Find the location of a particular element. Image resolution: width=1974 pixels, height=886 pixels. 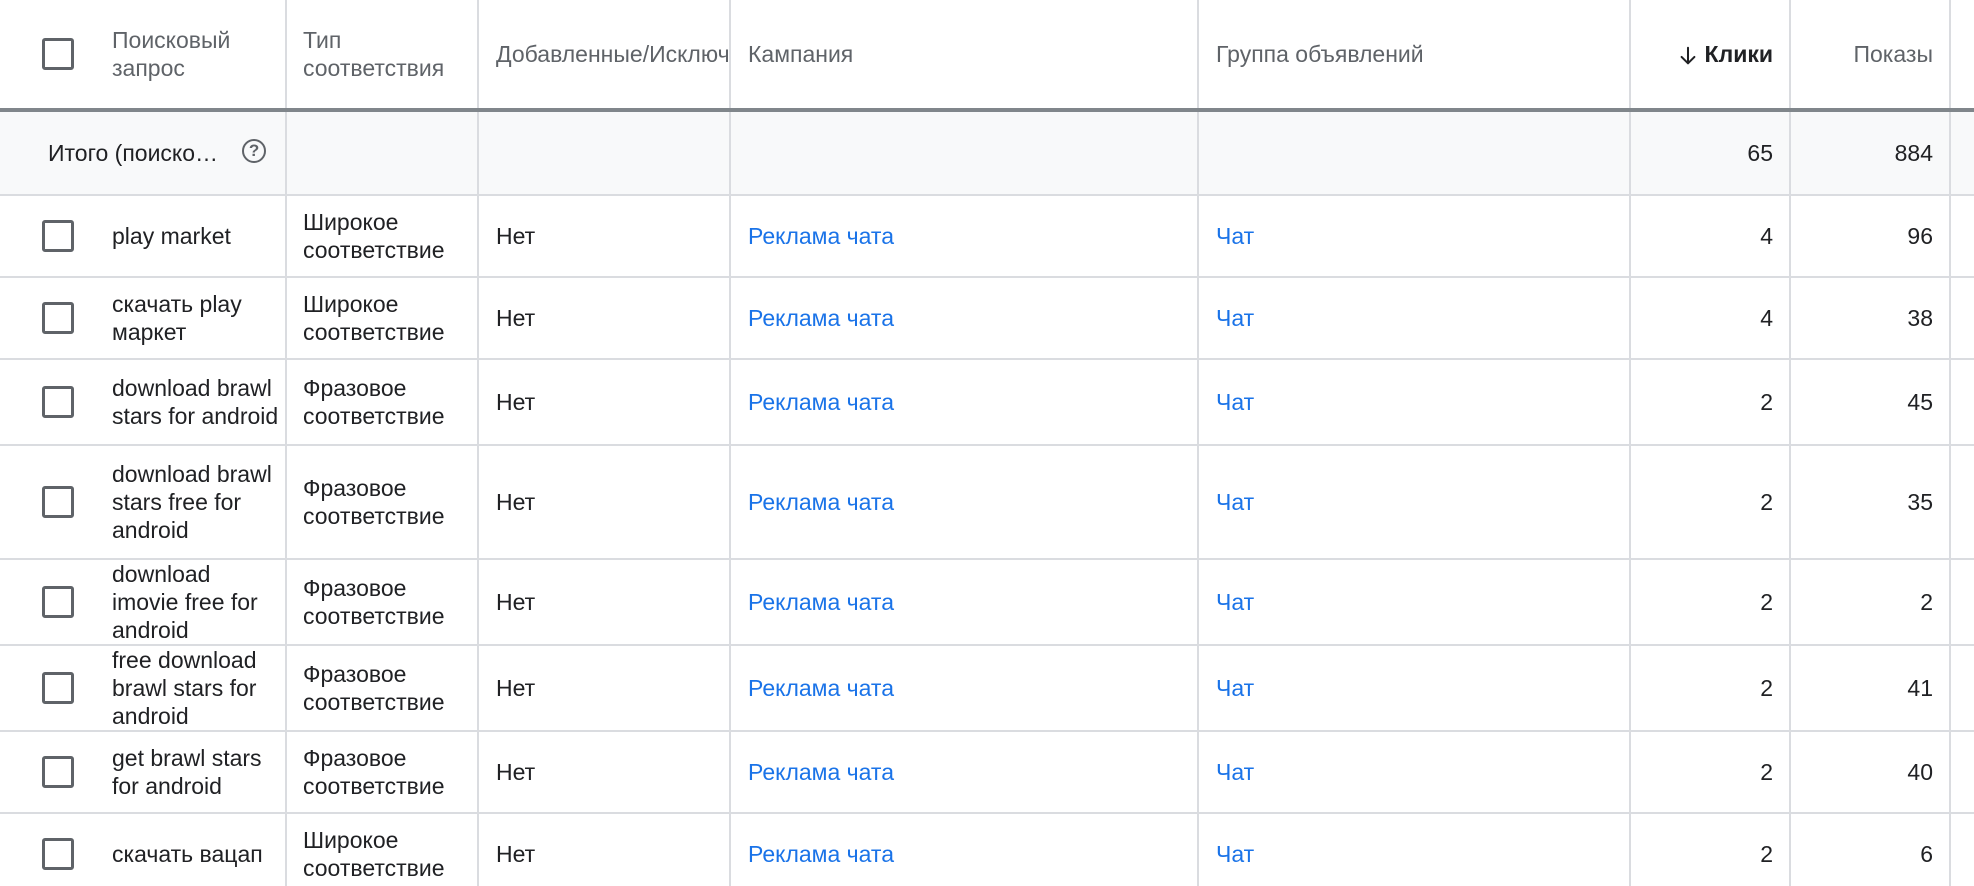

total-ad-group-cell is located at coordinates (1415, 153).